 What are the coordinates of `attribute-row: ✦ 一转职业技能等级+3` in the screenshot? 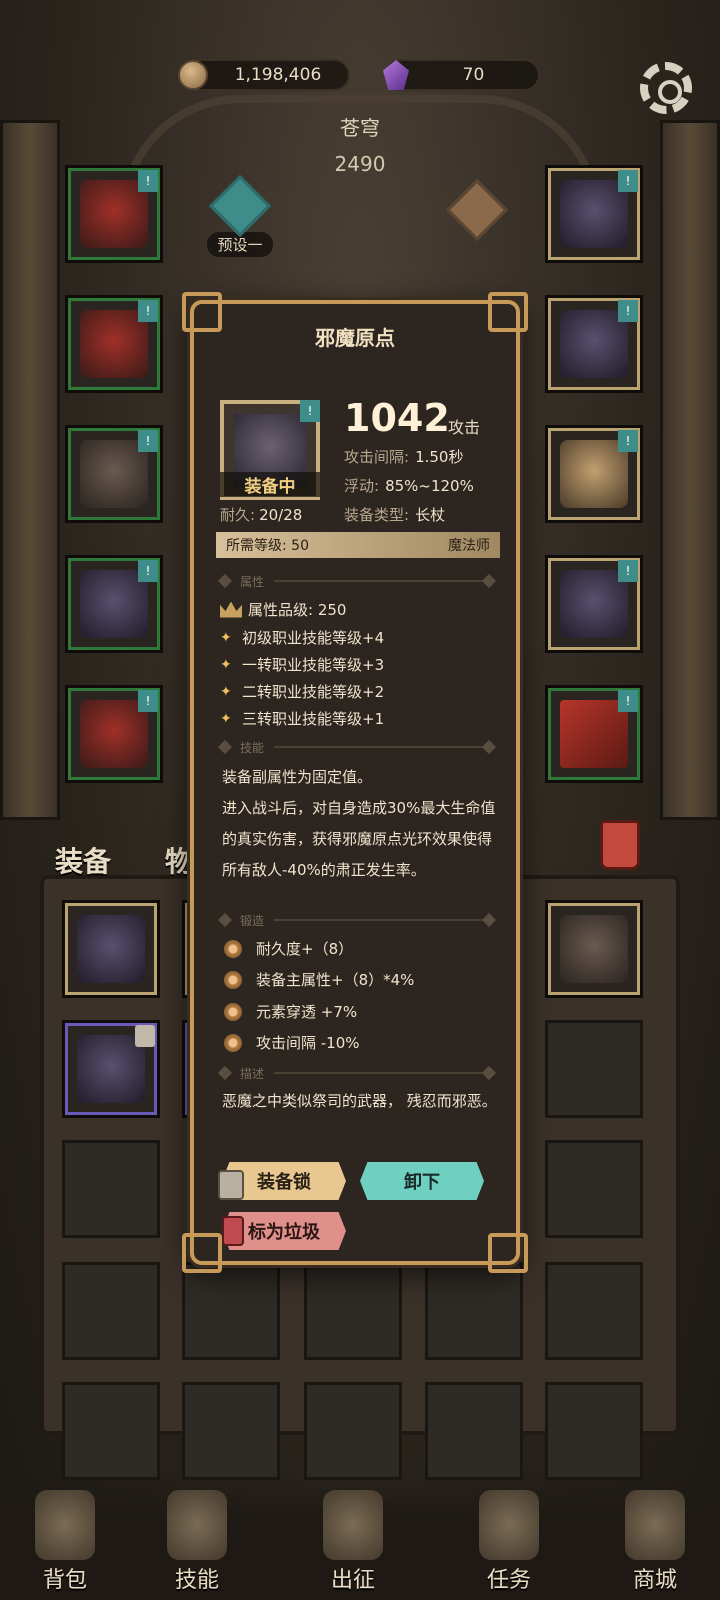 It's located at (302, 664).